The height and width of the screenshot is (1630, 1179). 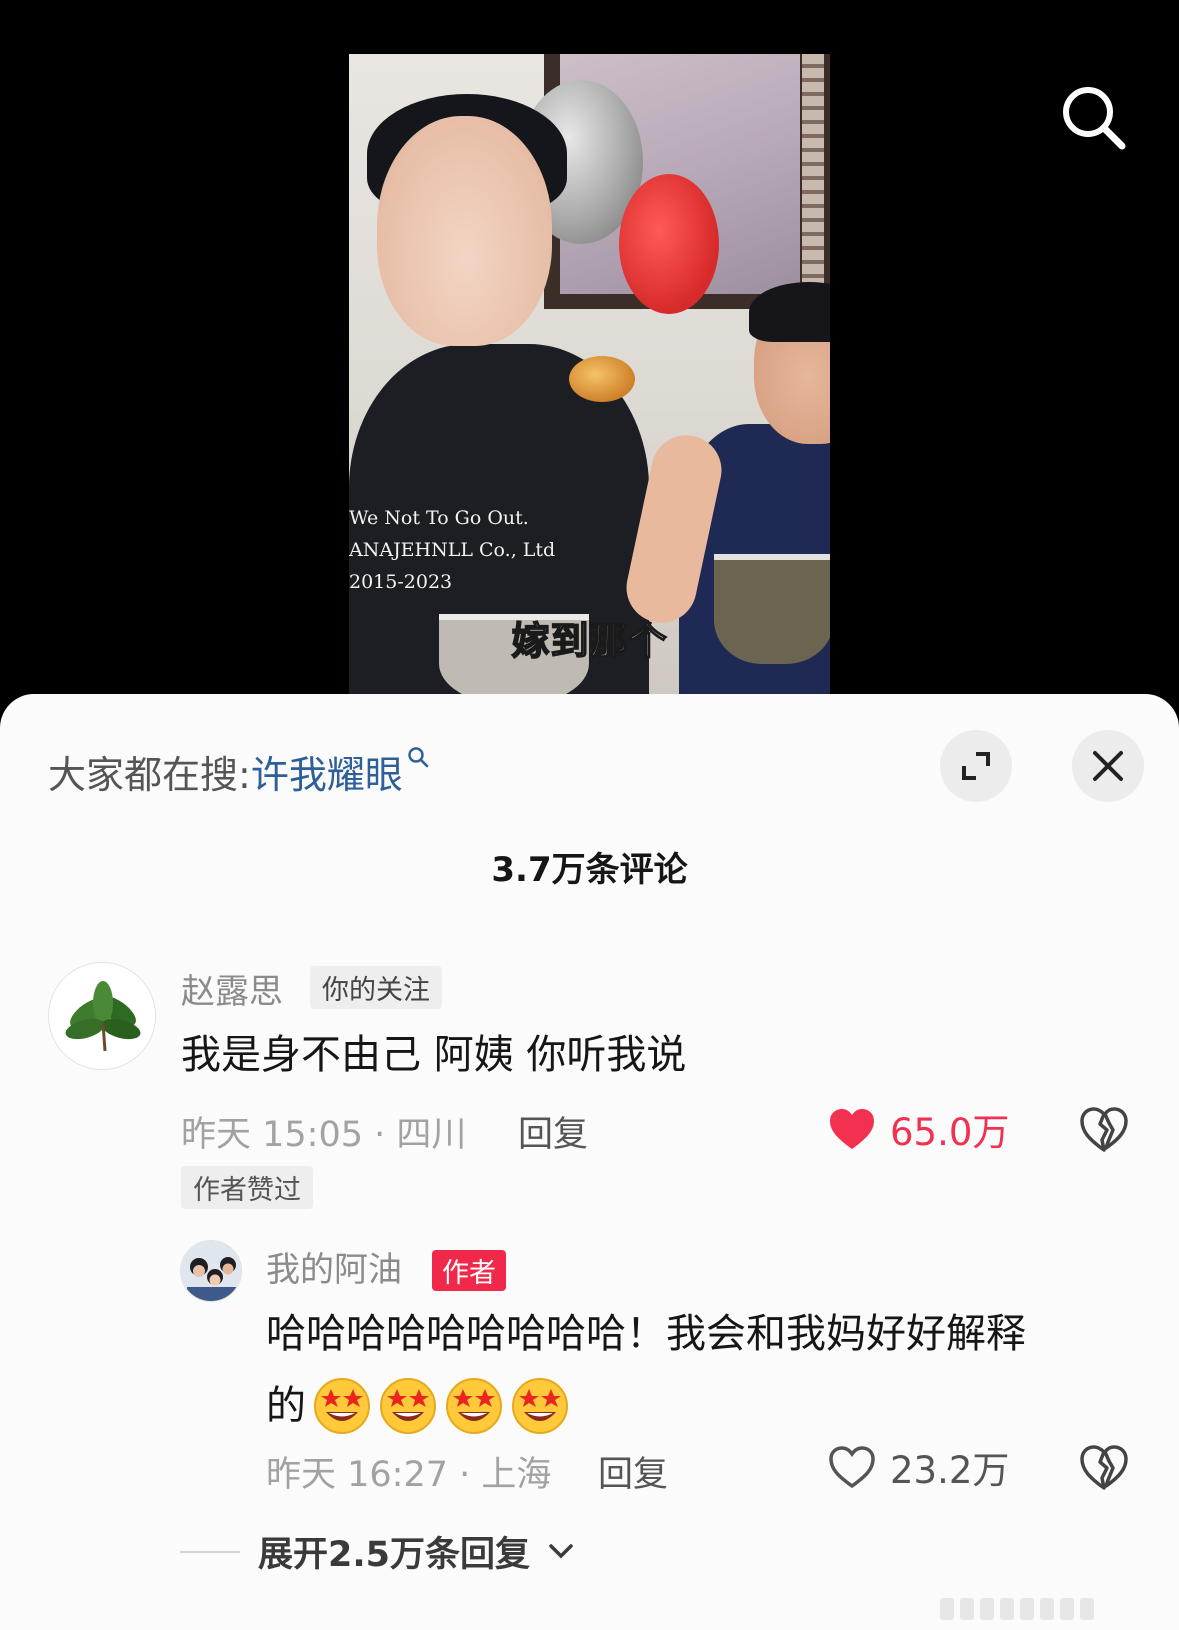 What do you see at coordinates (409, 1475) in the screenshot?
I see `comment-meta: 昨天 16:27 · 上海` at bounding box center [409, 1475].